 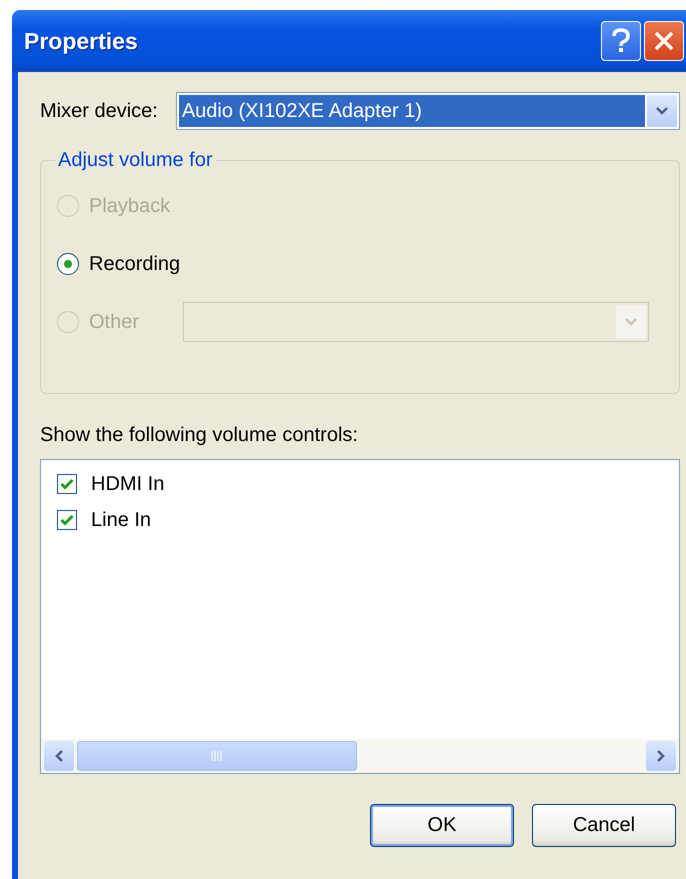 I want to click on mixer-device-dropdown: Audio (XI102XE Adapter 1), so click(x=428, y=111).